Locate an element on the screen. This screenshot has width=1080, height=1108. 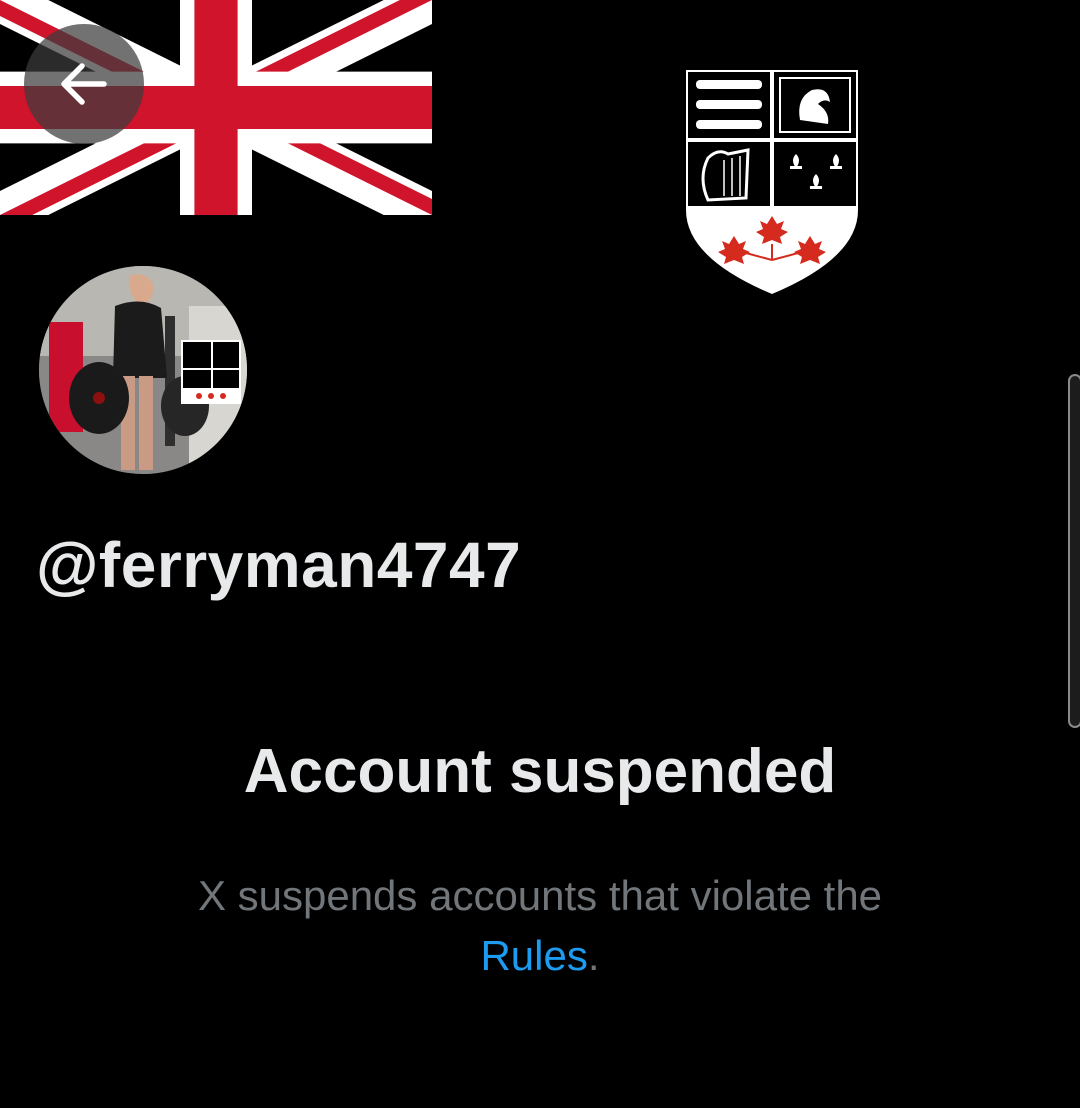
suspension-description-text: X suspends accounts that violate the is located at coordinates (540, 895).